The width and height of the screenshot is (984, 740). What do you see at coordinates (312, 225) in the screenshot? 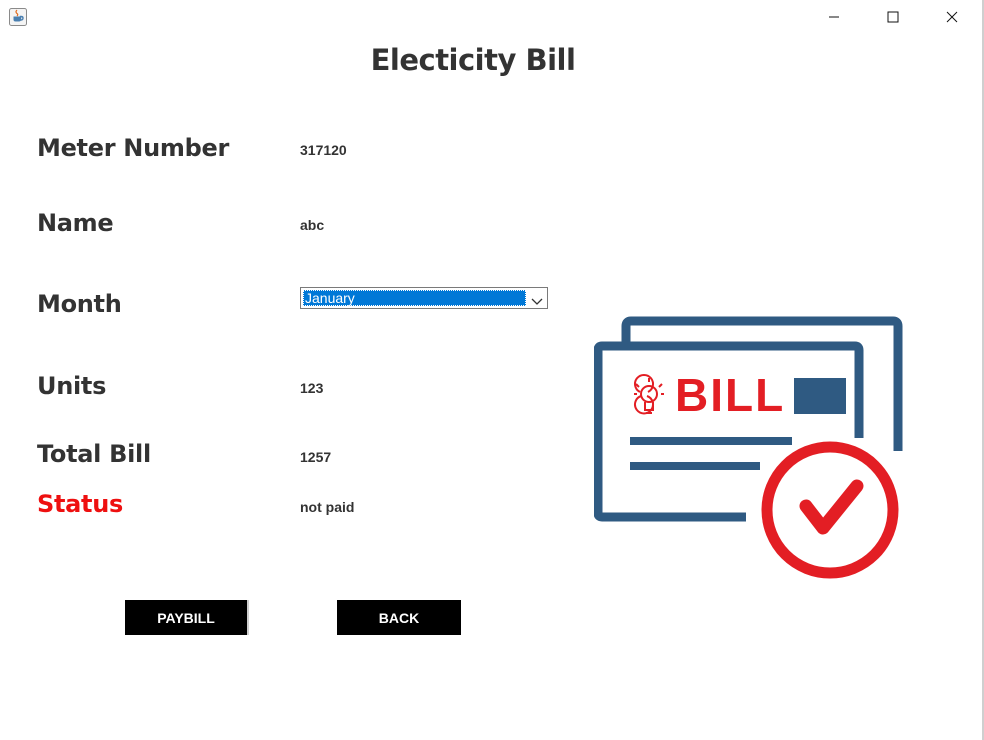
I see `name-value: abc` at bounding box center [312, 225].